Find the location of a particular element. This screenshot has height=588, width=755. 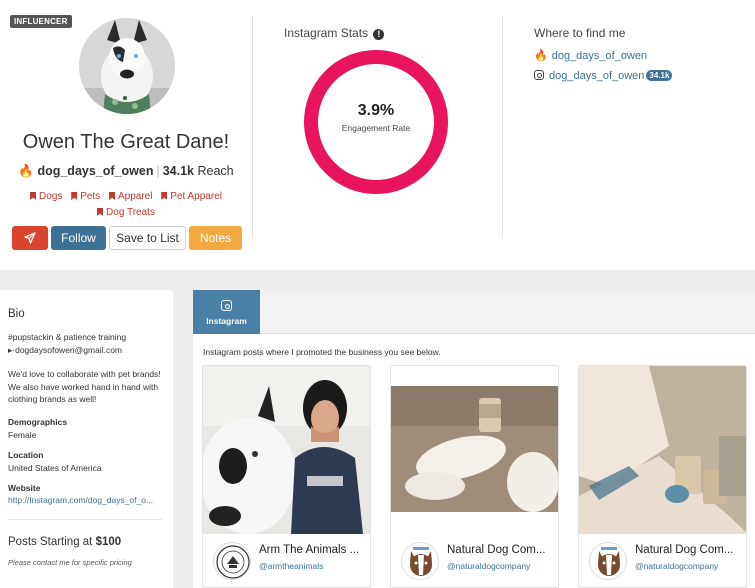

profile-name: Owen The Great Dane! is located at coordinates (126, 142).